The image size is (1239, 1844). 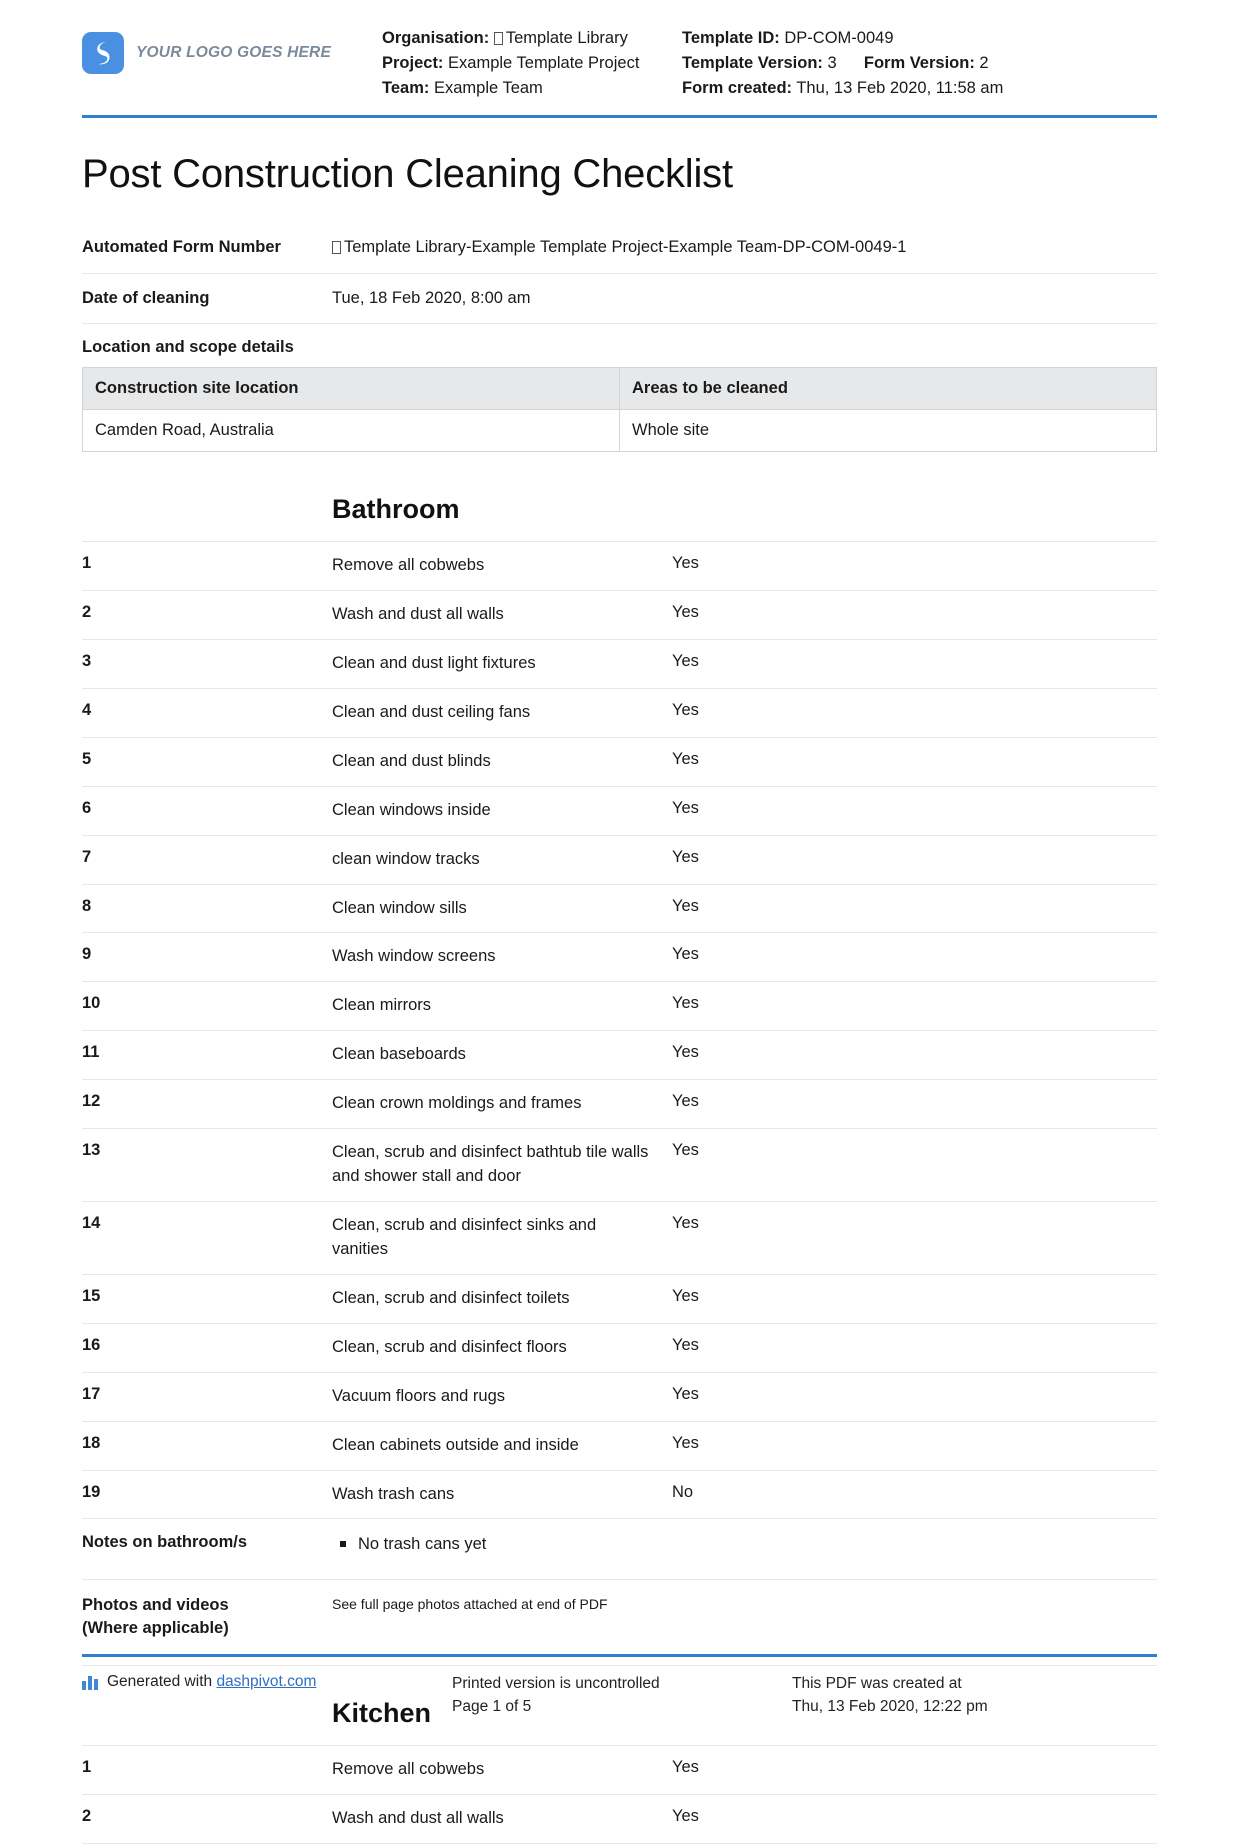 What do you see at coordinates (396, 509) in the screenshot?
I see `section-heading-bathroom: Bathroom` at bounding box center [396, 509].